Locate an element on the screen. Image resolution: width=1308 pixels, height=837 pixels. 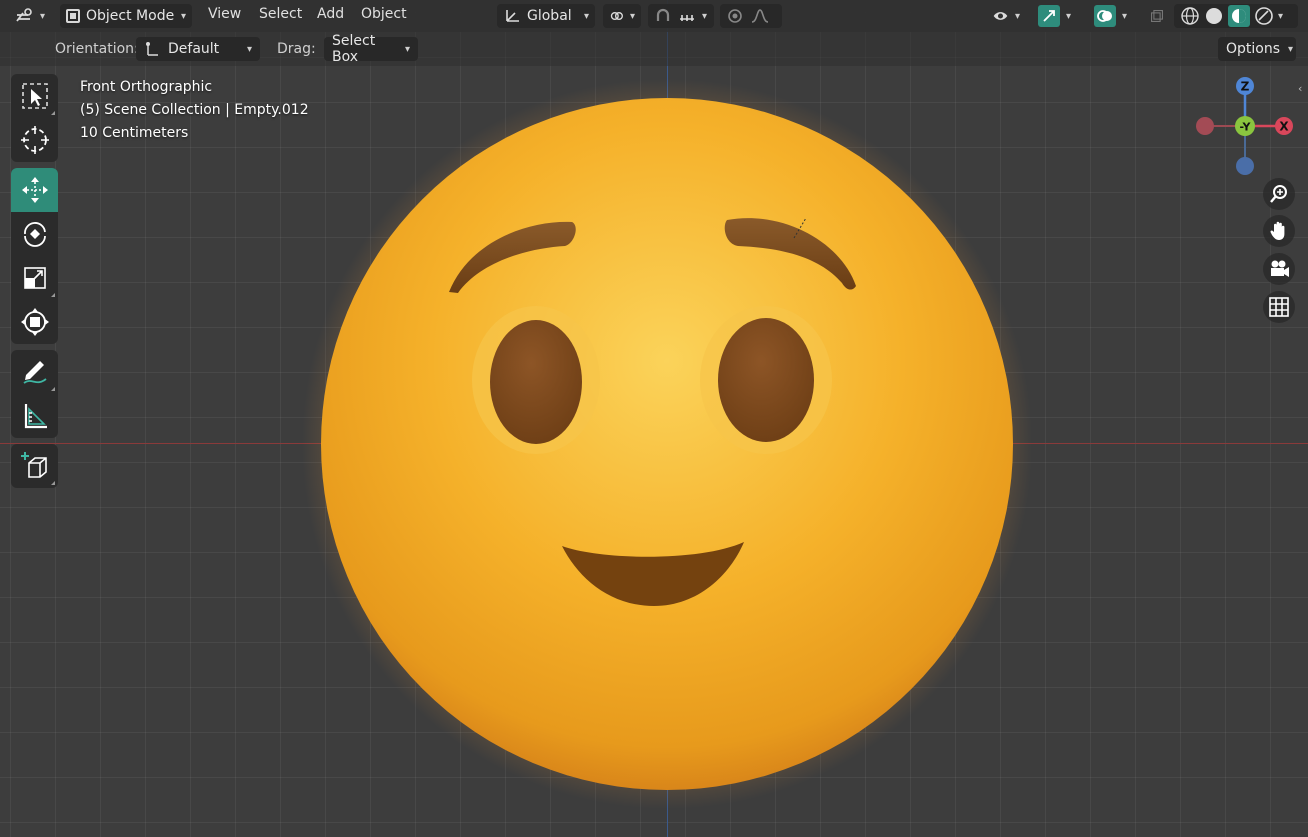
measure-tool is located at coordinates (34, 416).